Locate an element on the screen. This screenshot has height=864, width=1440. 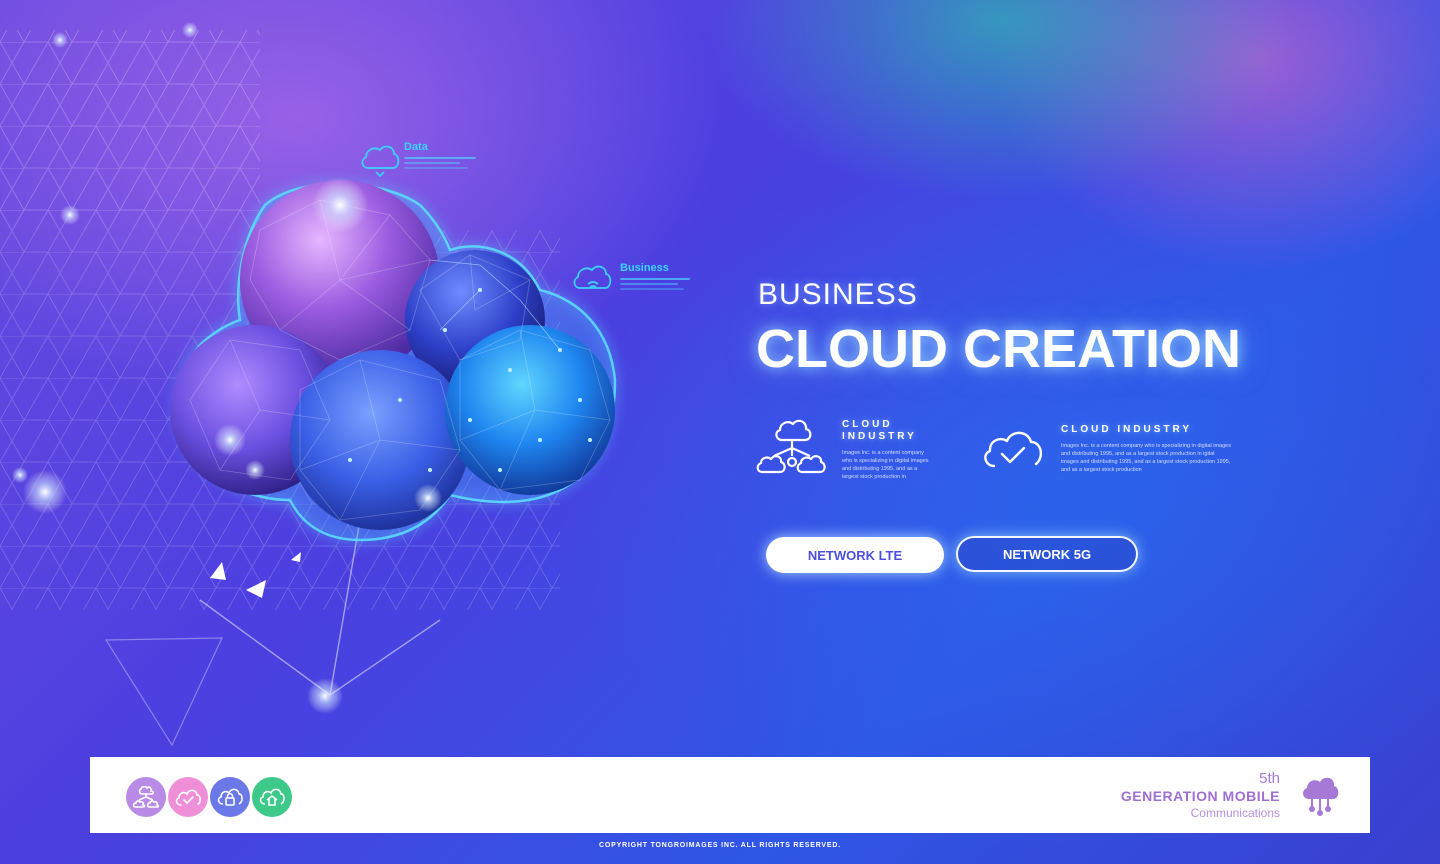
brand-block: 5th GENERATION MOBILE Communications is located at coordinates (1200, 795).